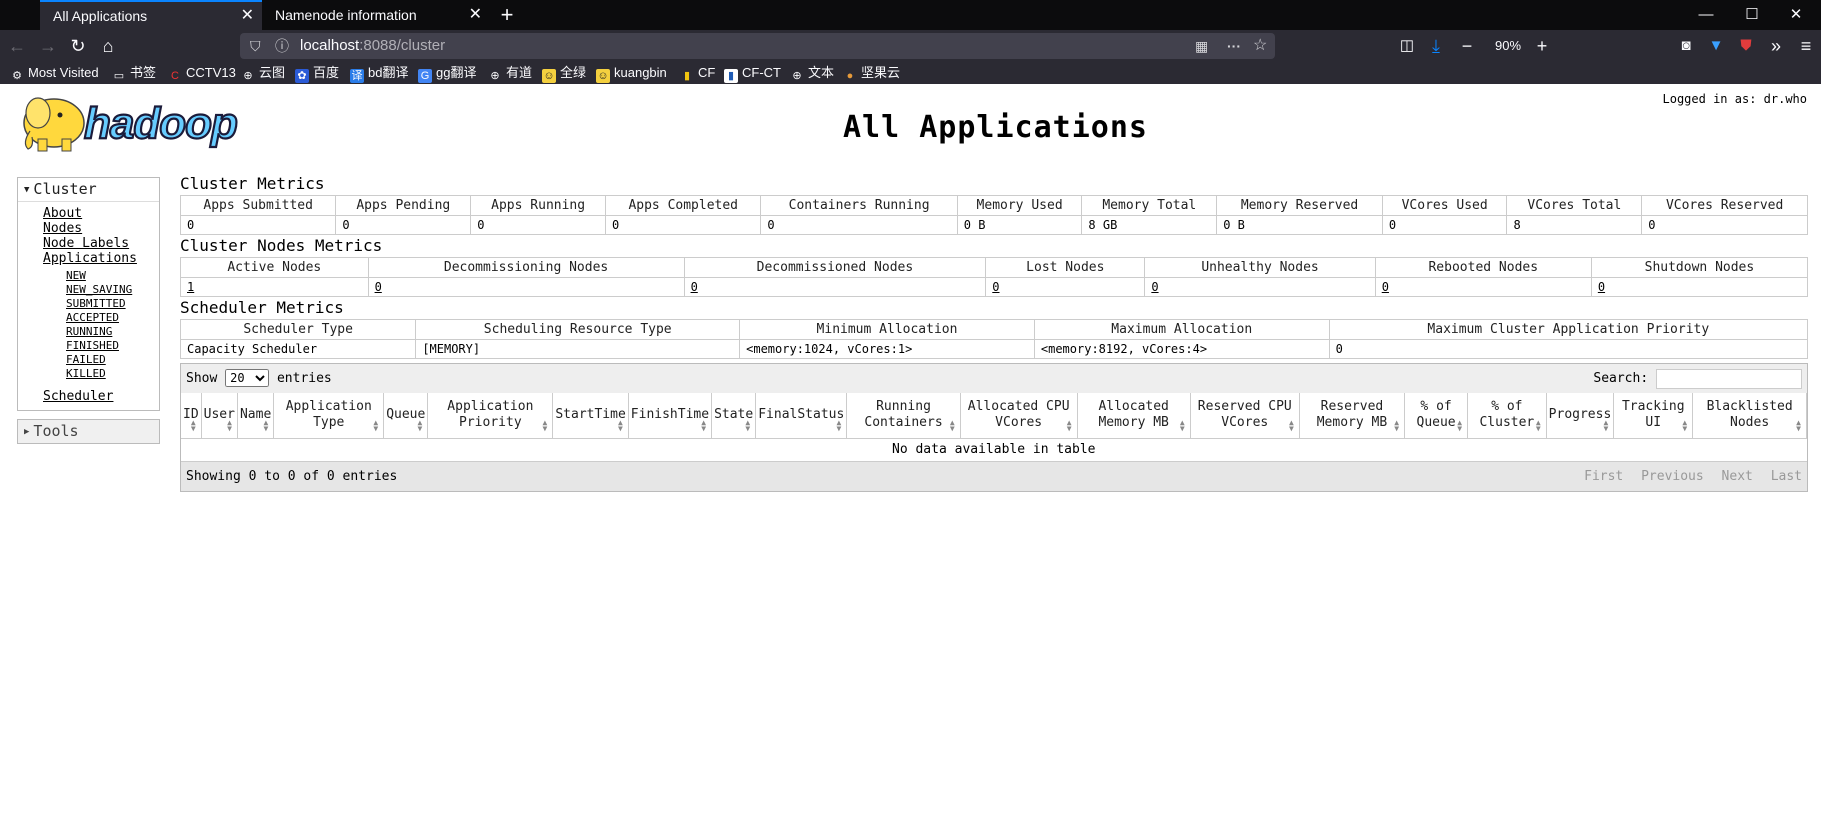  I want to click on column-header: Memory Used, so click(1019, 205).